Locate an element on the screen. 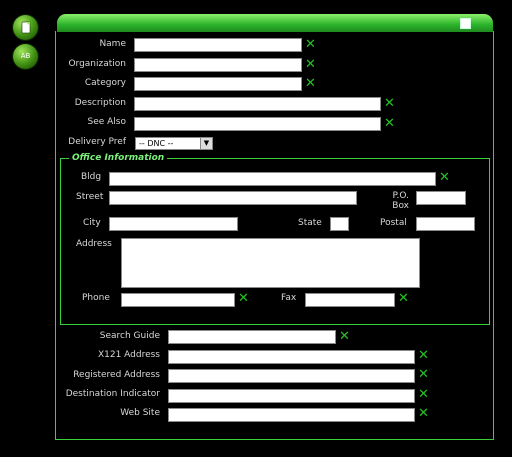 The height and width of the screenshot is (457, 512). city-field is located at coordinates (173, 224).